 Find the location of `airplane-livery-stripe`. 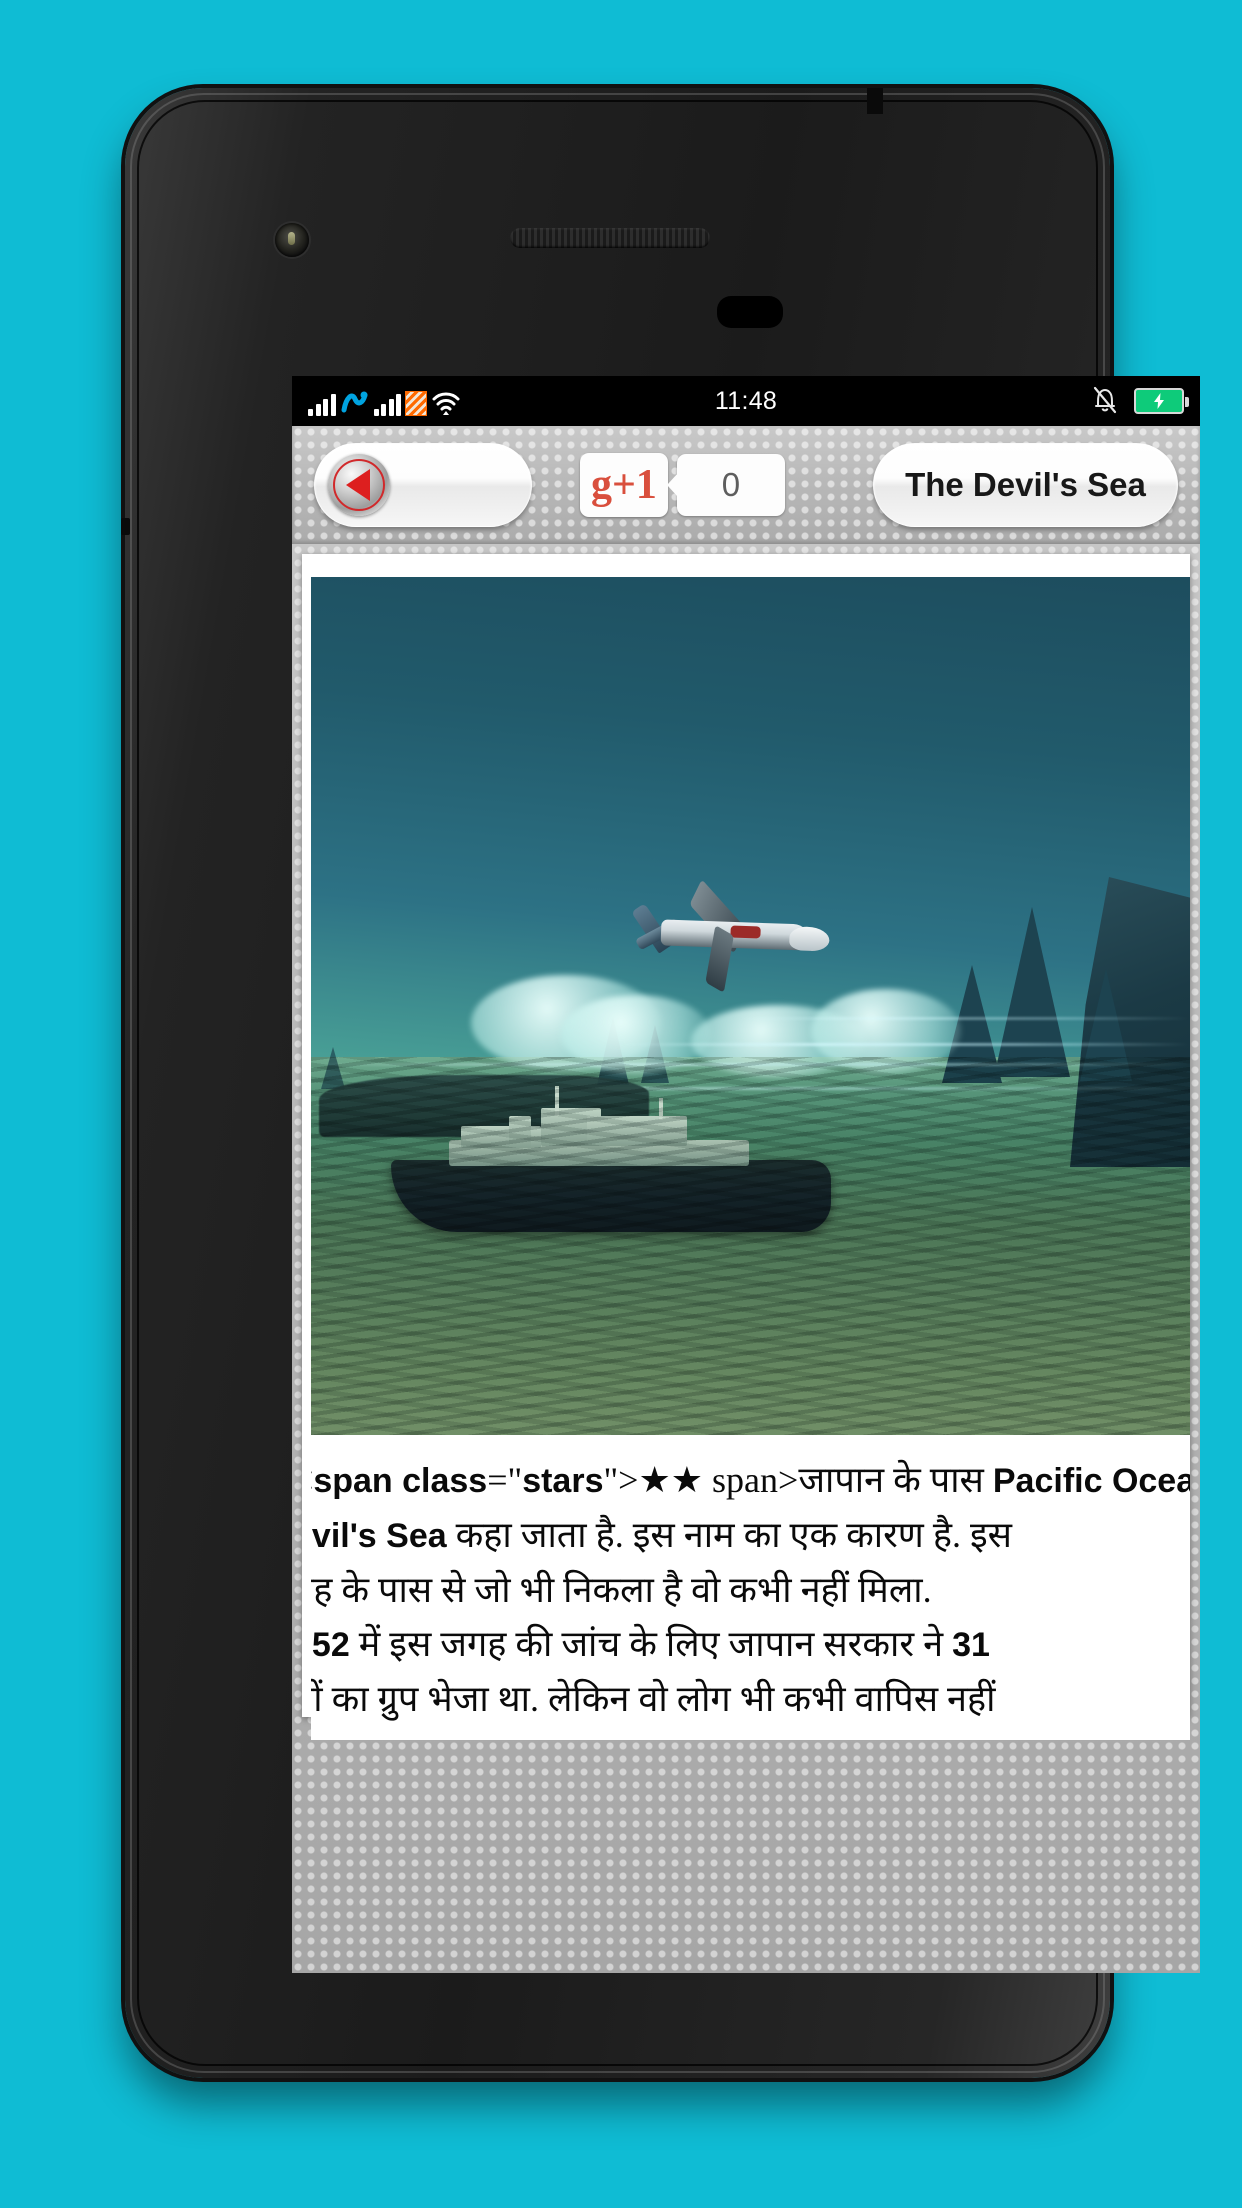

airplane-livery-stripe is located at coordinates (745, 932).